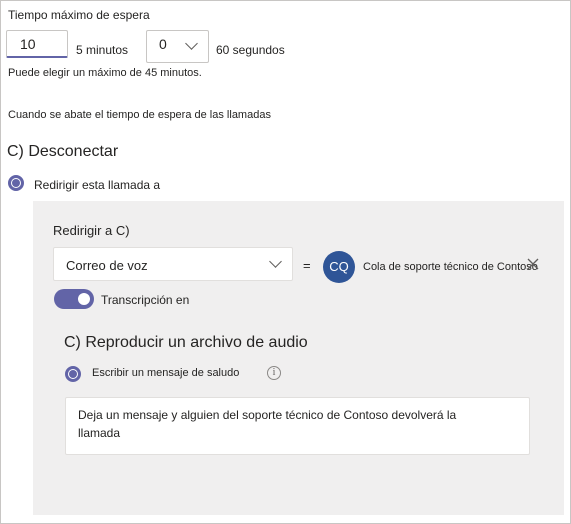  What do you see at coordinates (186, 342) in the screenshot?
I see `play-audio-heading: C) Reproducir un archivo de audio` at bounding box center [186, 342].